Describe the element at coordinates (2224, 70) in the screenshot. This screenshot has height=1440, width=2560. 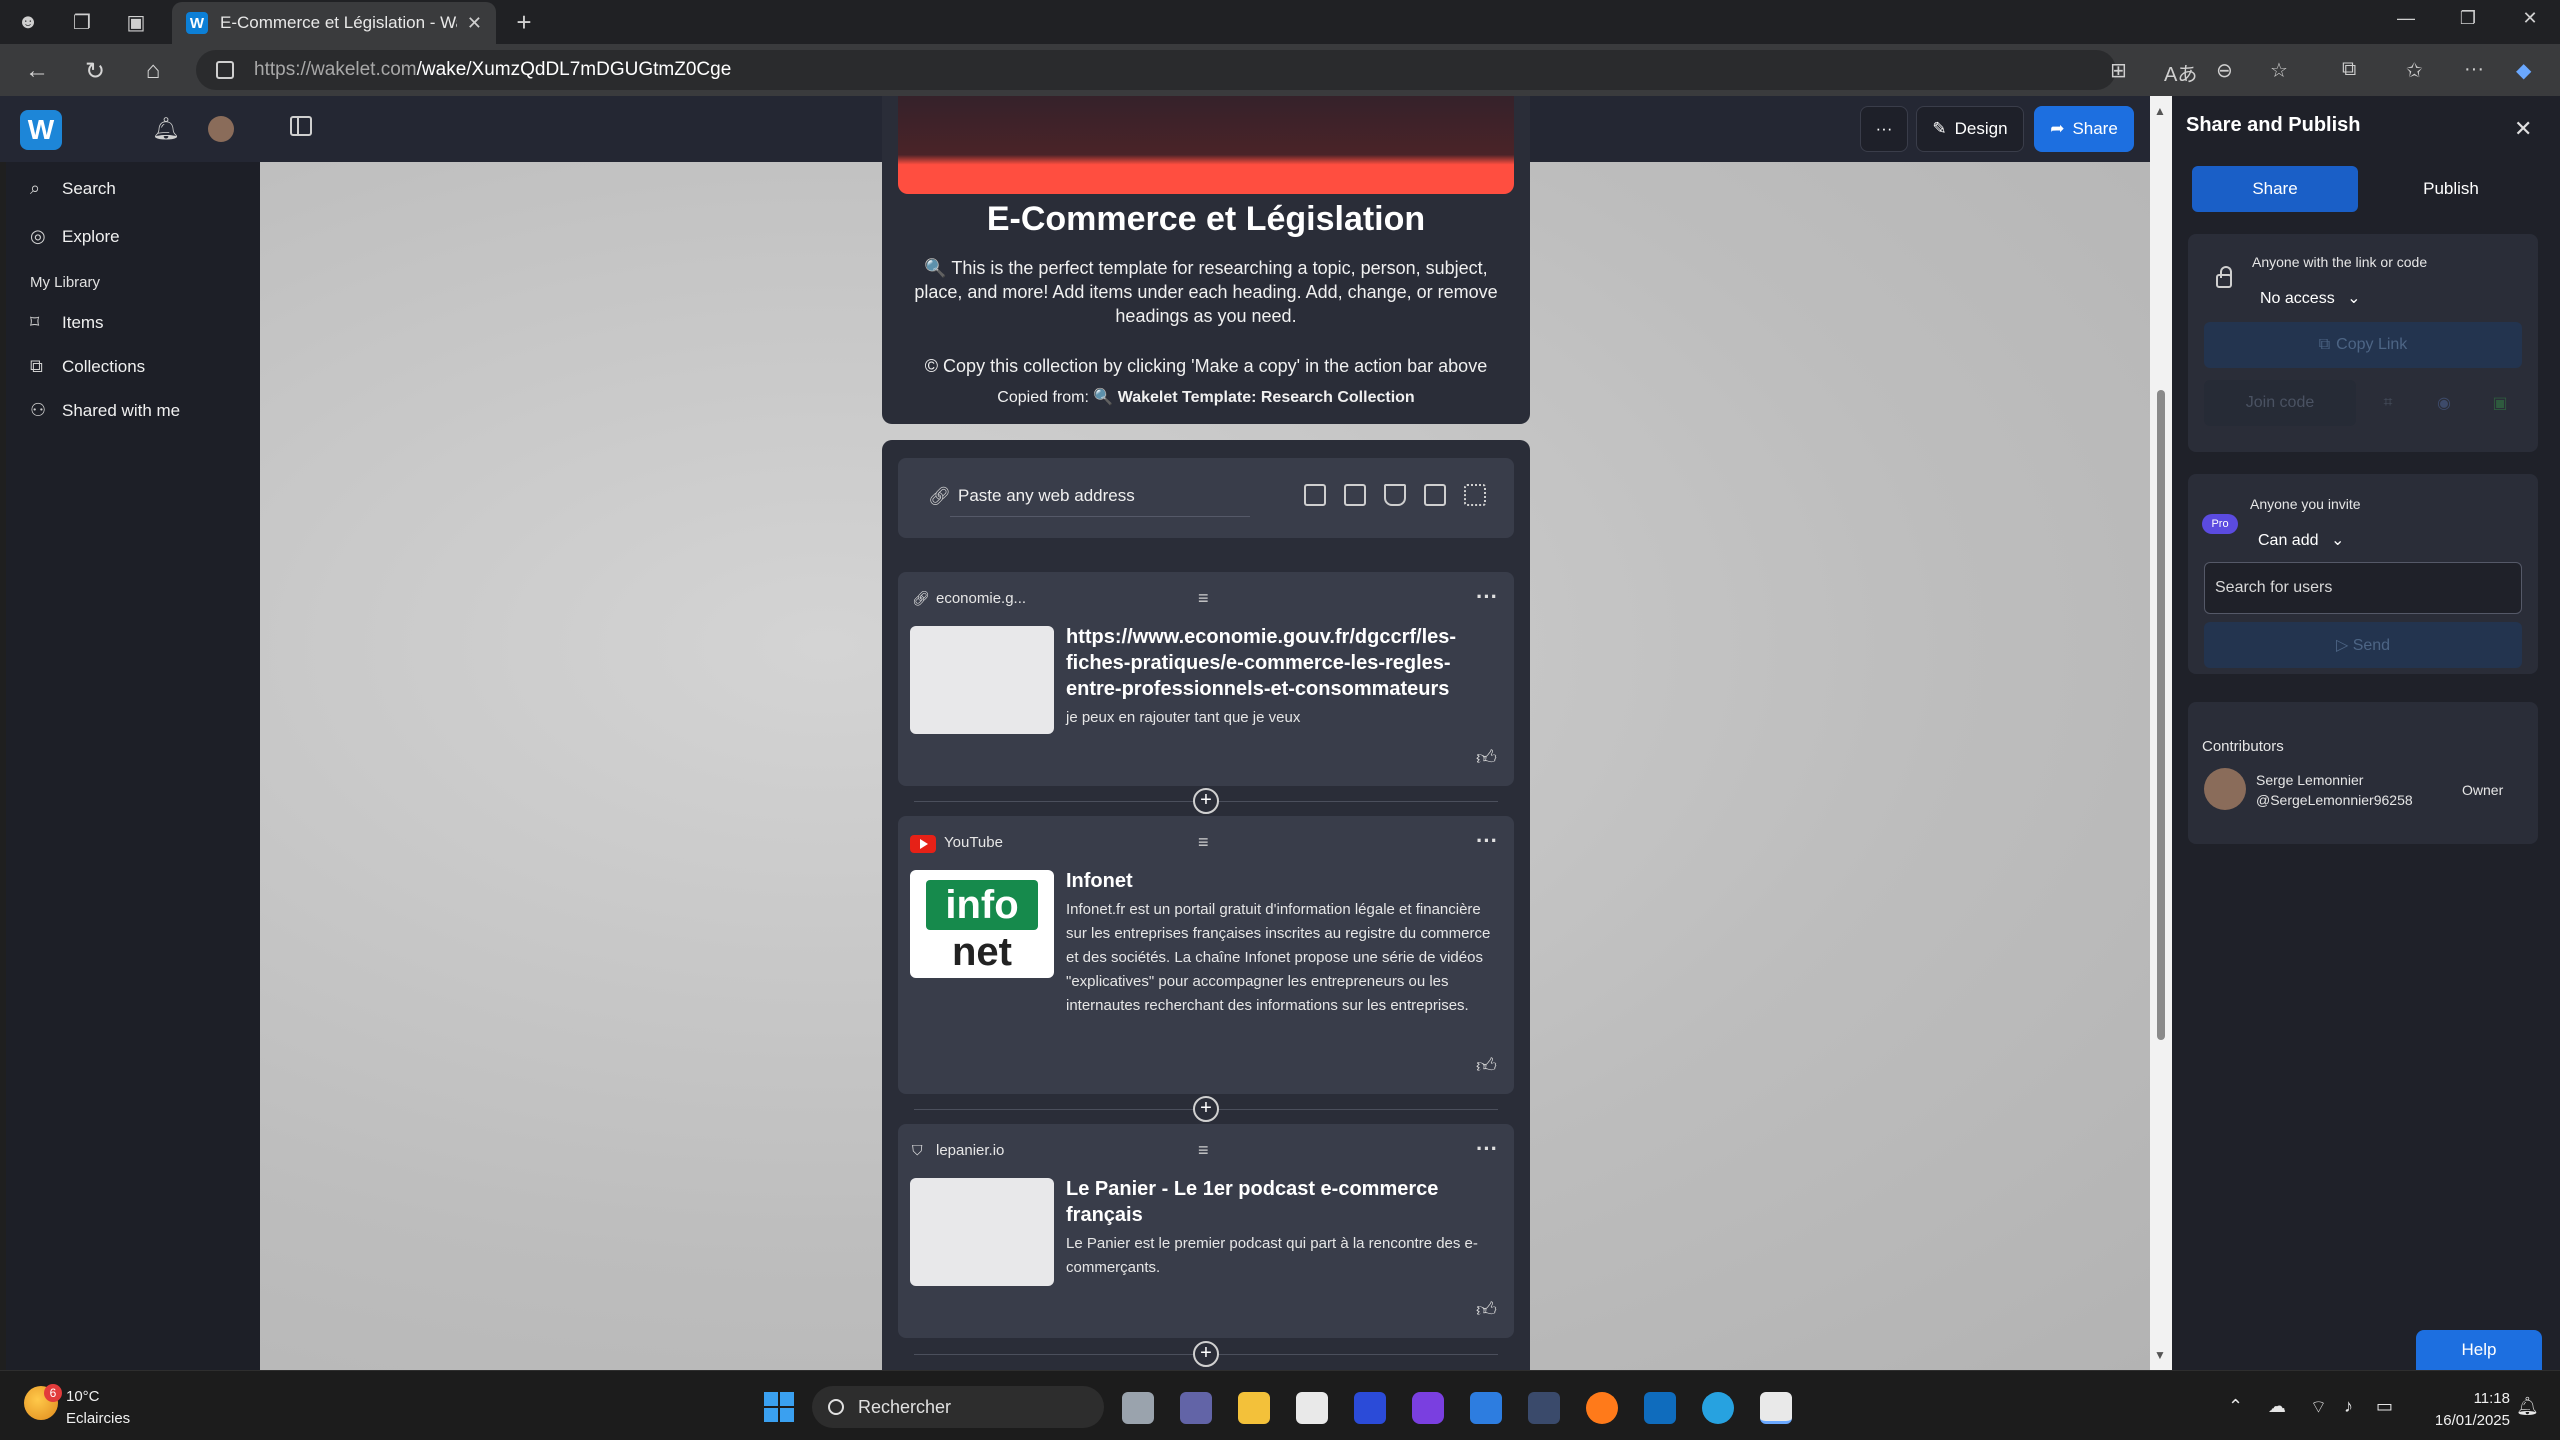
I see `zoom-icon: ⊖` at that location.